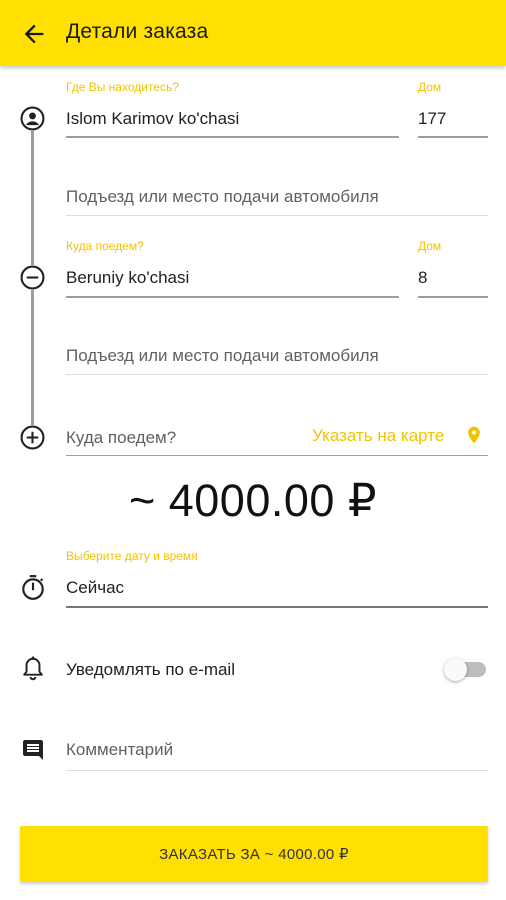 The width and height of the screenshot is (506, 900). I want to click on order-button: ЗАКАЗАТЬ ЗА ~ 4000.00 ₽, so click(254, 854).